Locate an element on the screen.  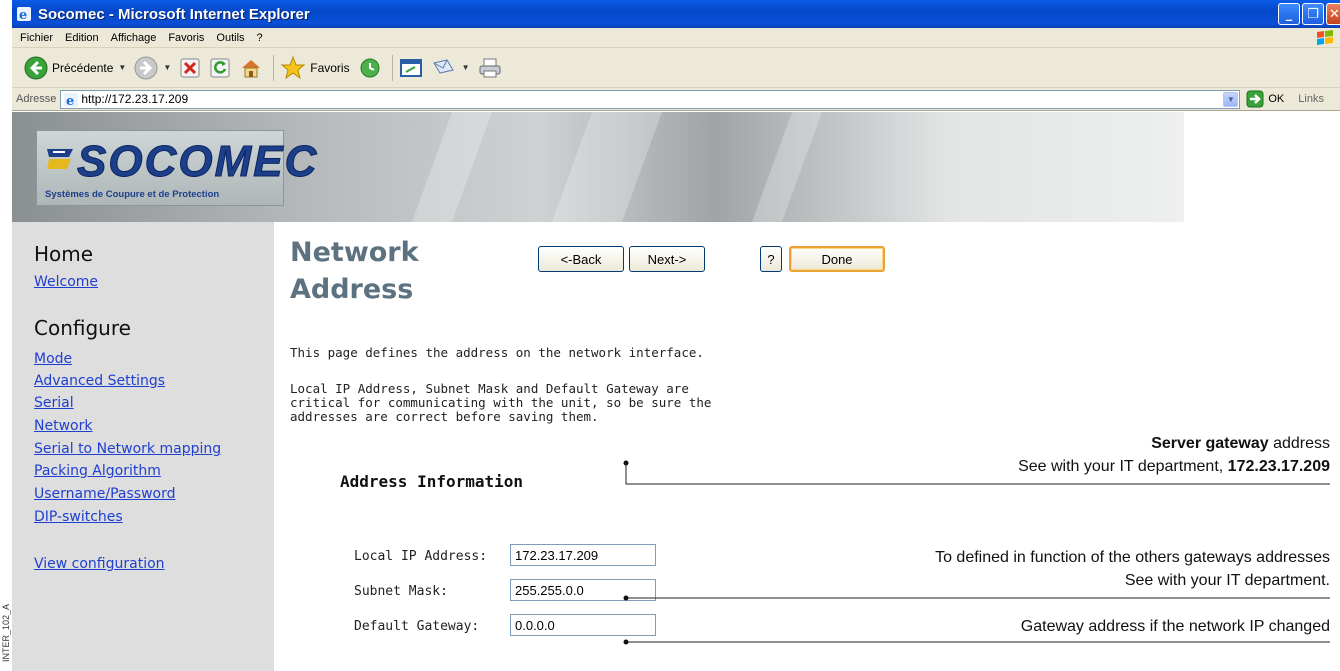
media-button is located at coordinates (411, 68).